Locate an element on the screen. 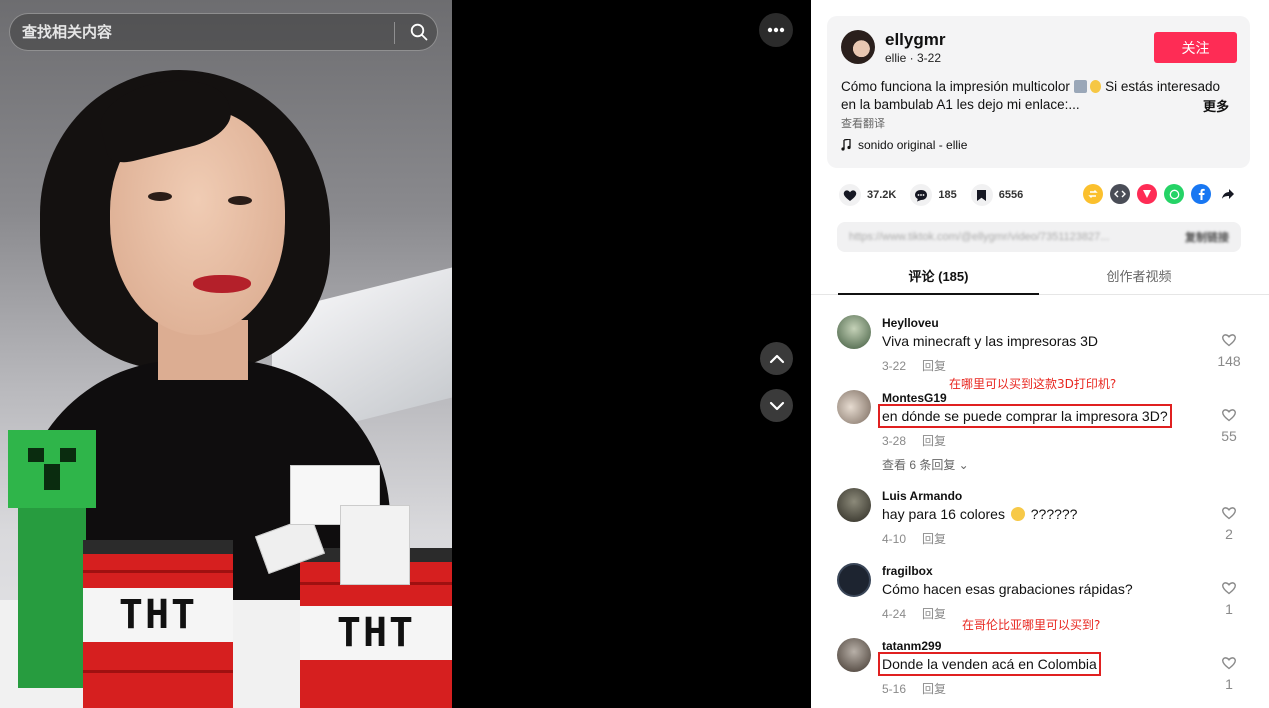  music-note-icon is located at coordinates (846, 145).